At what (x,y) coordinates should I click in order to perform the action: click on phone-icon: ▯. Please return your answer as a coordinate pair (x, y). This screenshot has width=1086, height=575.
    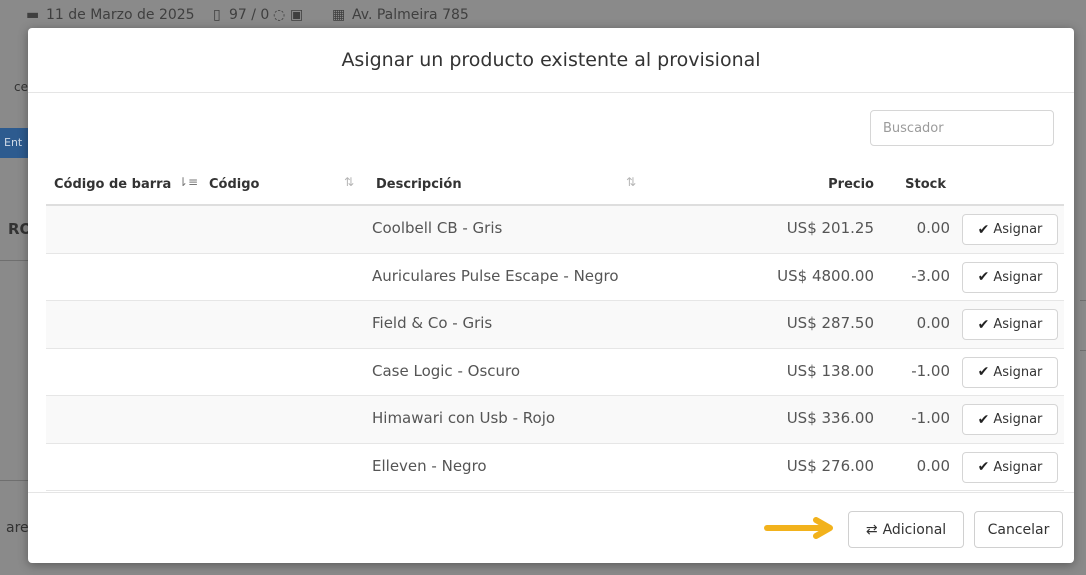
    Looking at the image, I should click on (217, 15).